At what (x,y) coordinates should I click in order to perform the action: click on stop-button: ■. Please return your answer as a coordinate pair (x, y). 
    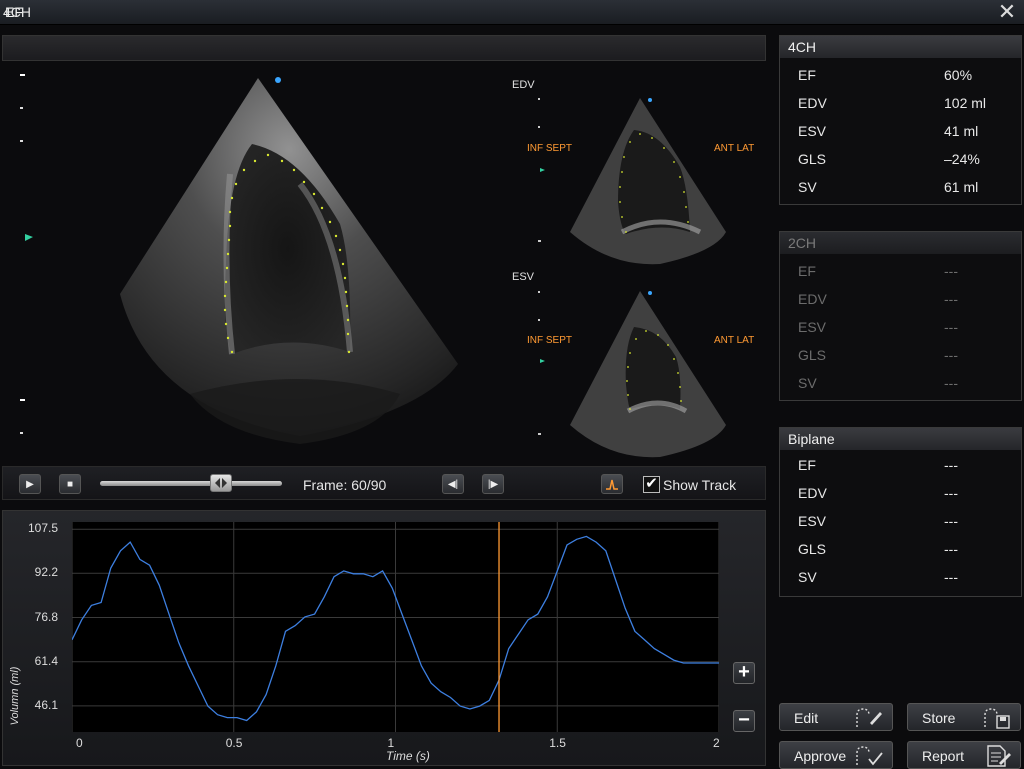
    Looking at the image, I should click on (70, 484).